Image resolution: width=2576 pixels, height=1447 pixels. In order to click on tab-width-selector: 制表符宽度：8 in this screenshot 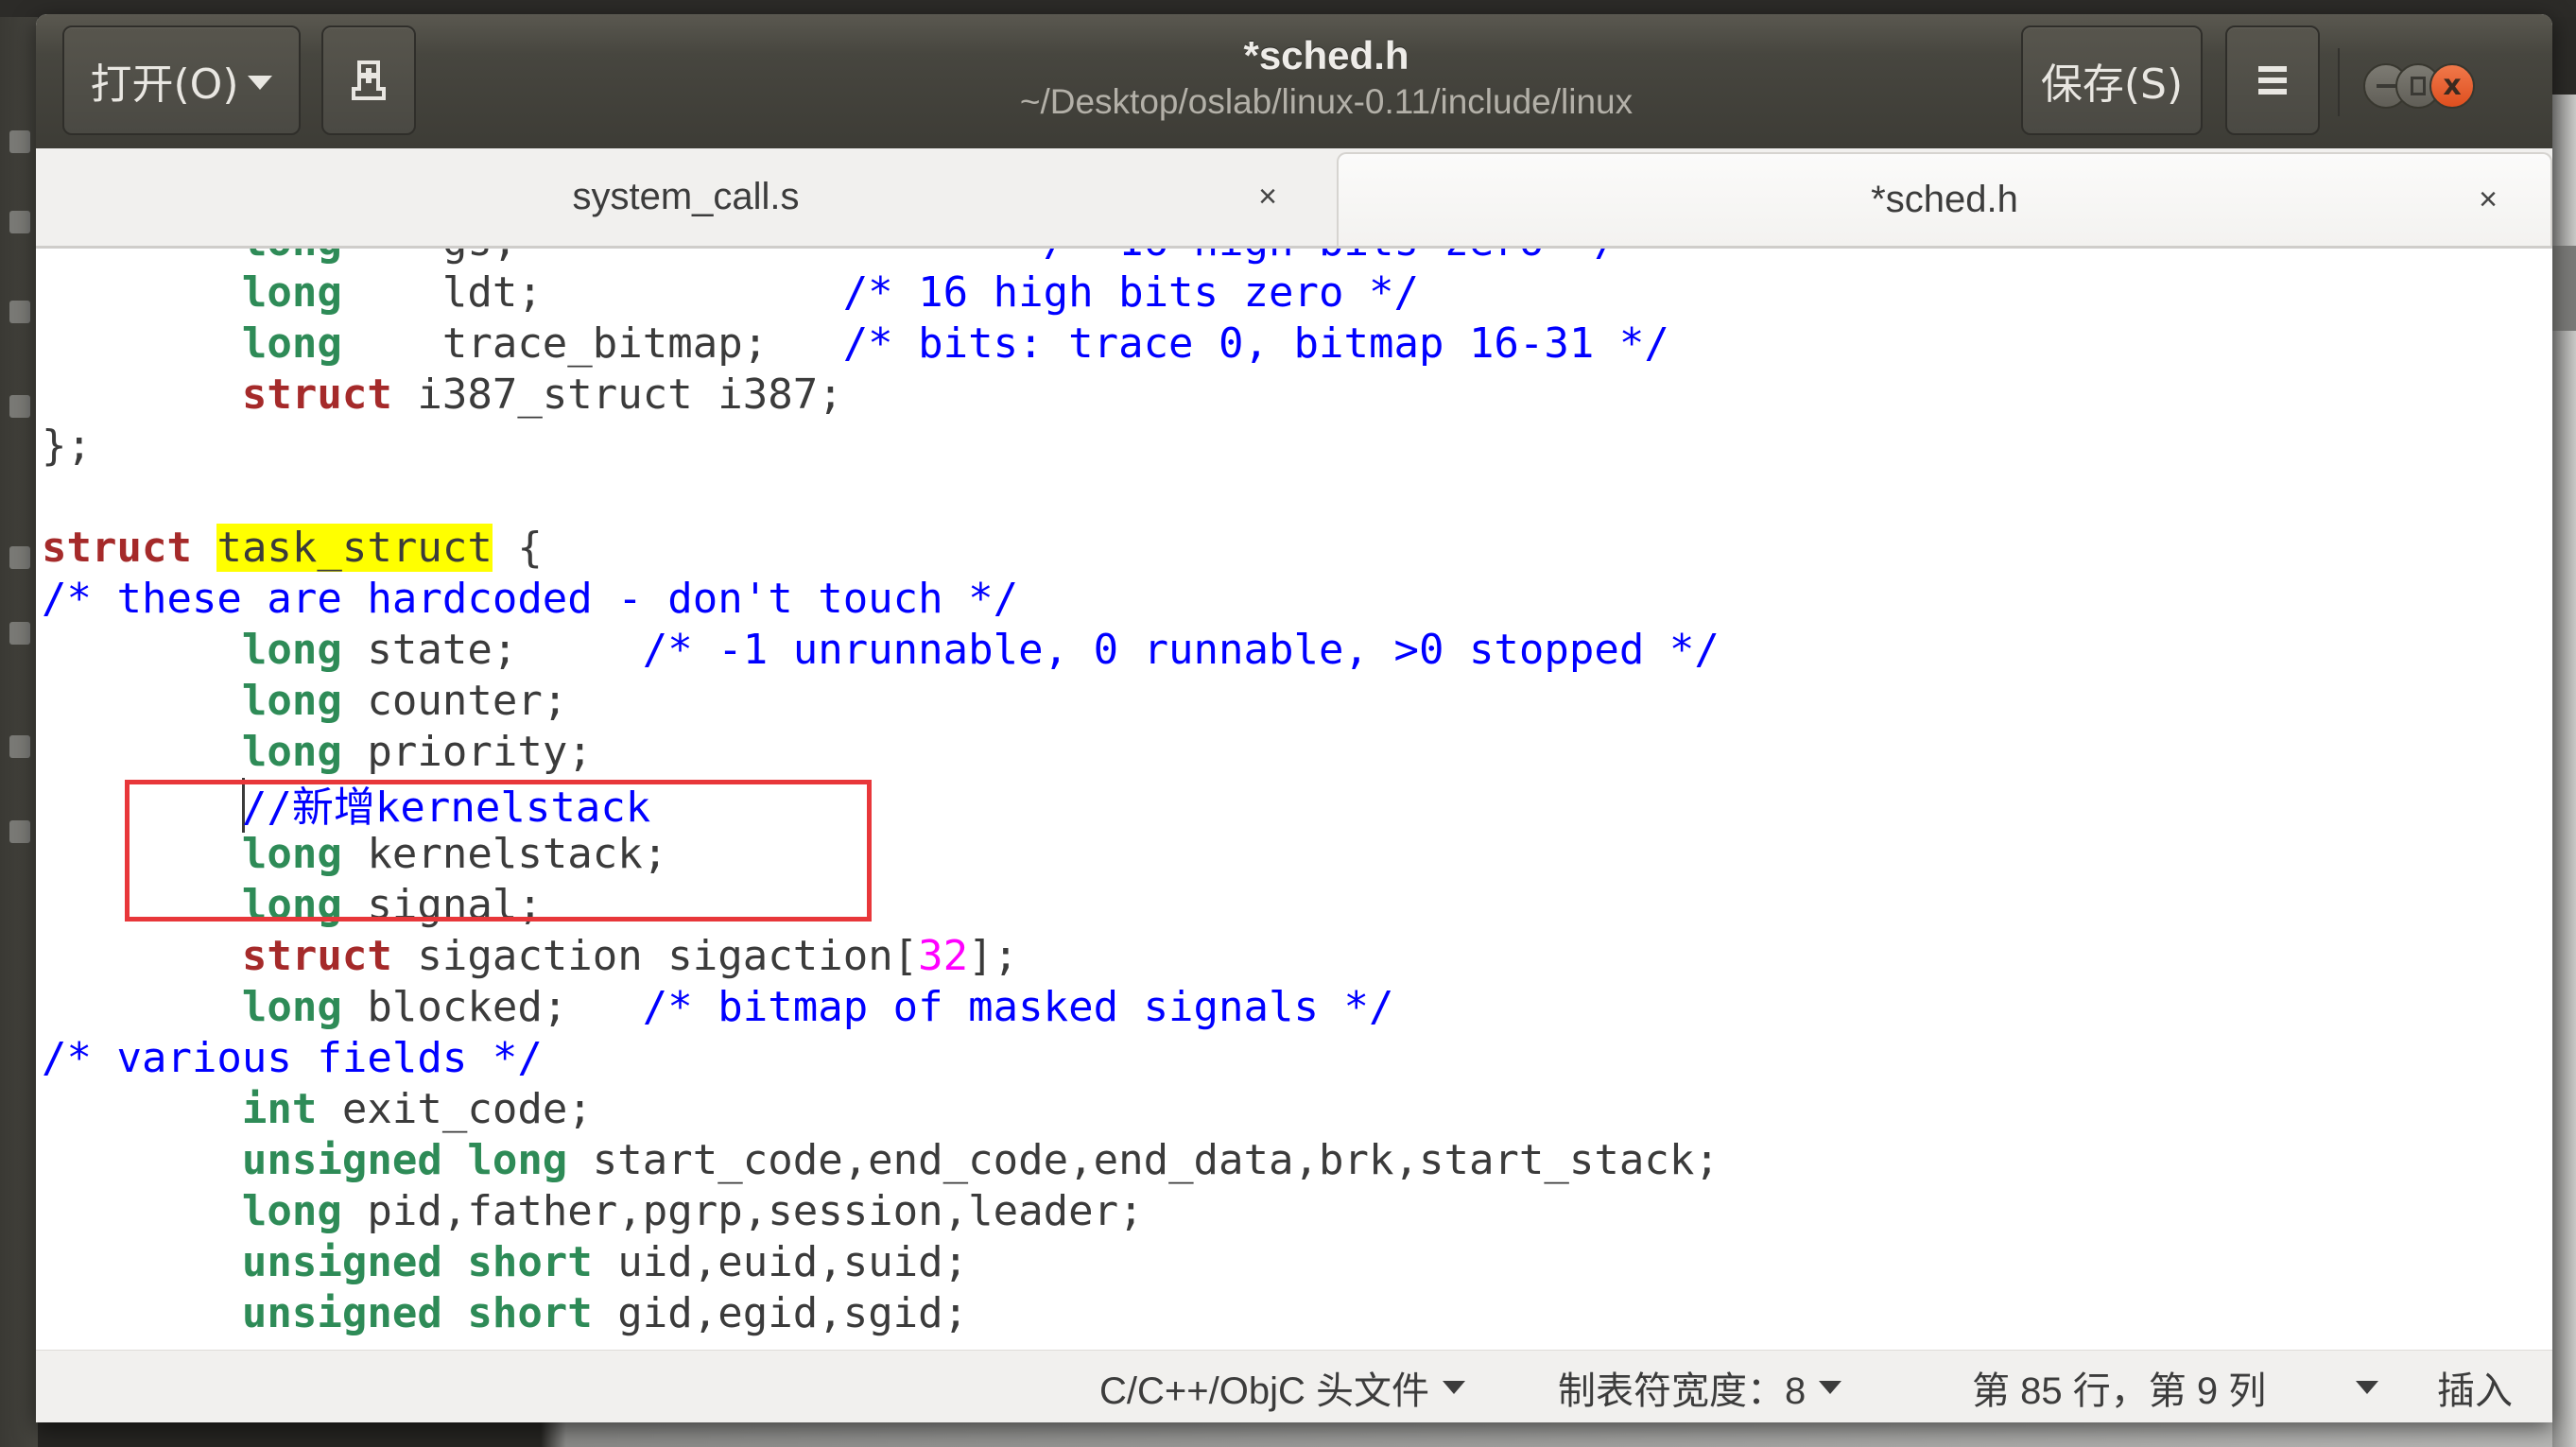, I will do `click(1700, 1386)`.